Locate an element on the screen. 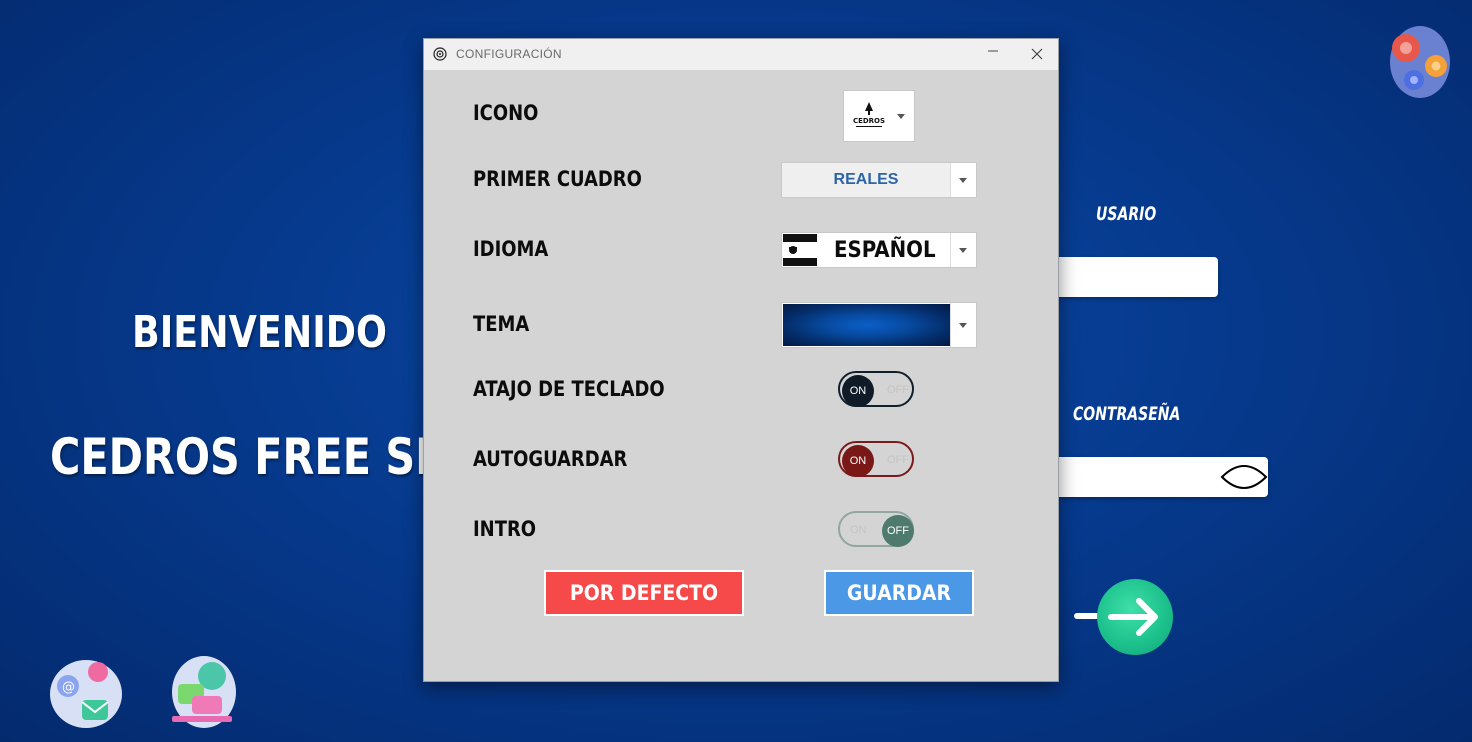 The image size is (1472, 742). language-label: IDIOMA is located at coordinates (511, 249).